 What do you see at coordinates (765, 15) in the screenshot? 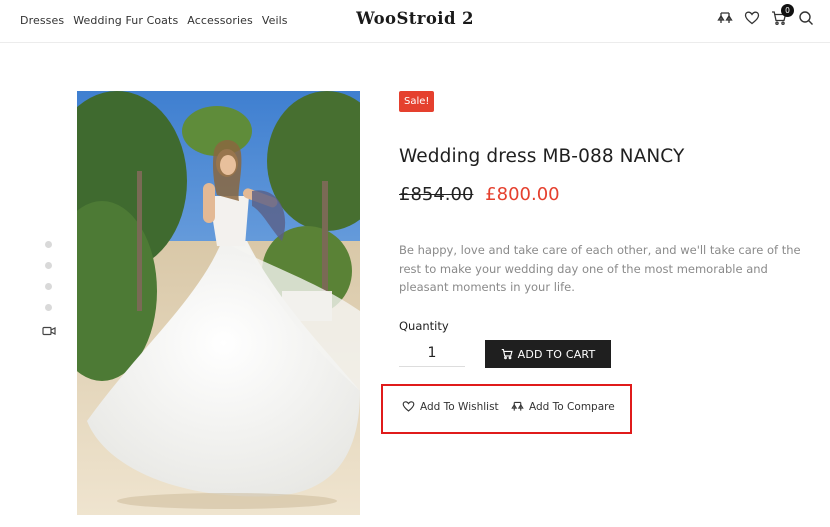
I see `header-icons: 0` at bounding box center [765, 15].